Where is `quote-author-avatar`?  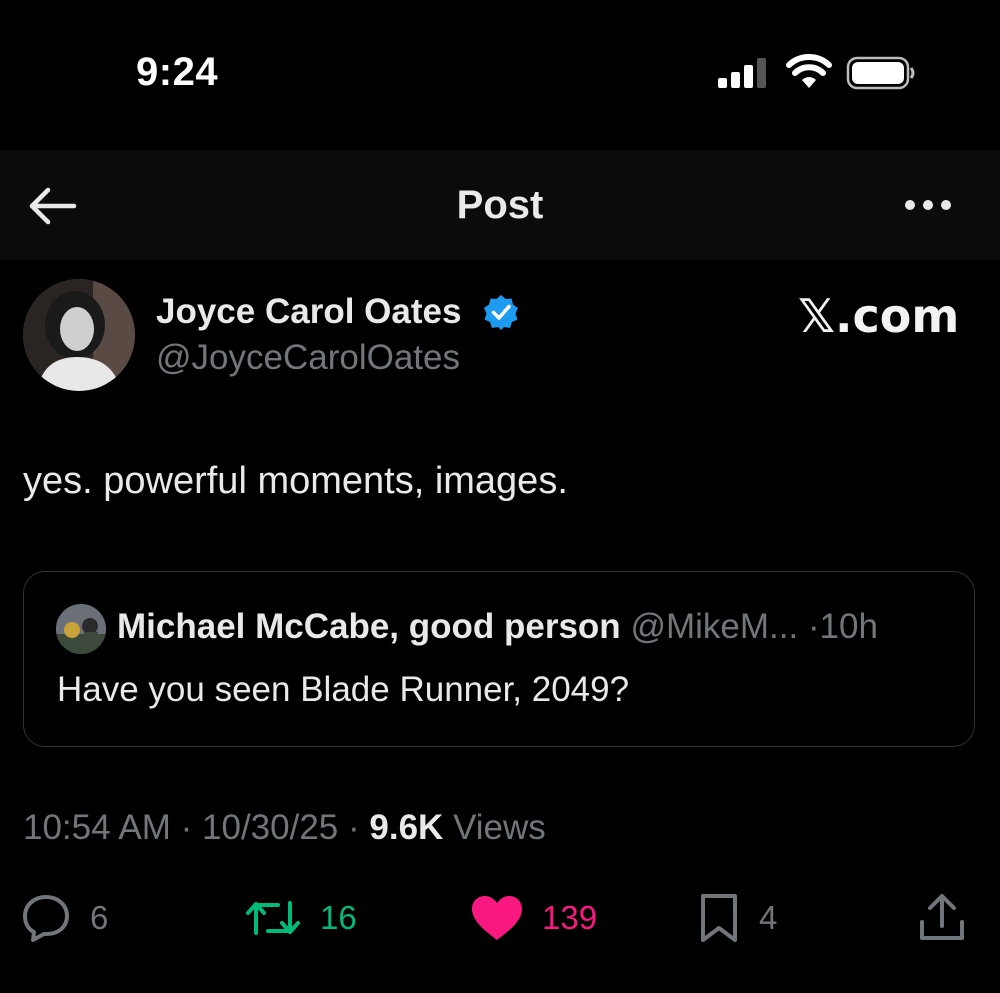 quote-author-avatar is located at coordinates (81, 629).